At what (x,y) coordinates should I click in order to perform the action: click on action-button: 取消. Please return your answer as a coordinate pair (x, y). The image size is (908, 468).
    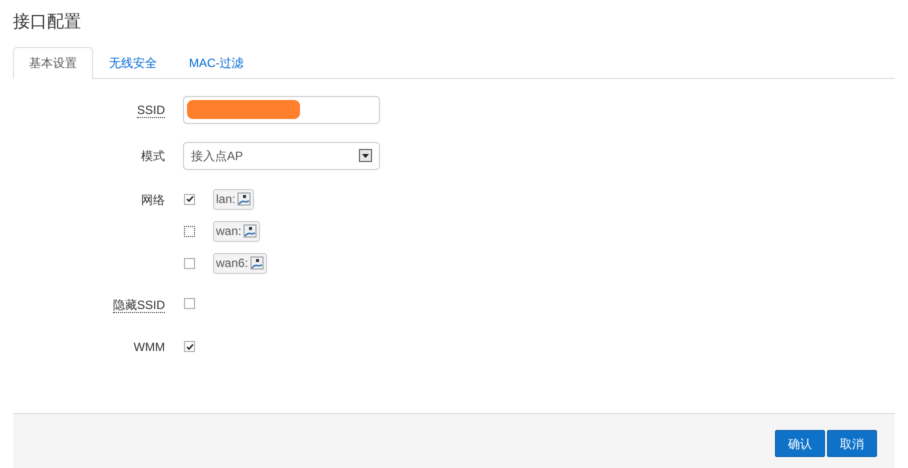
    Looking at the image, I should click on (852, 443).